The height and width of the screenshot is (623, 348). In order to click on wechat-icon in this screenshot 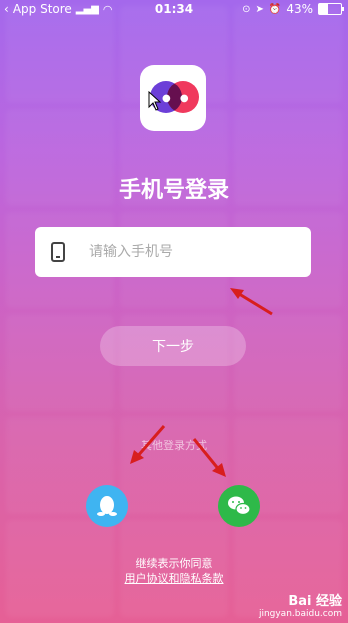, I will do `click(239, 506)`.